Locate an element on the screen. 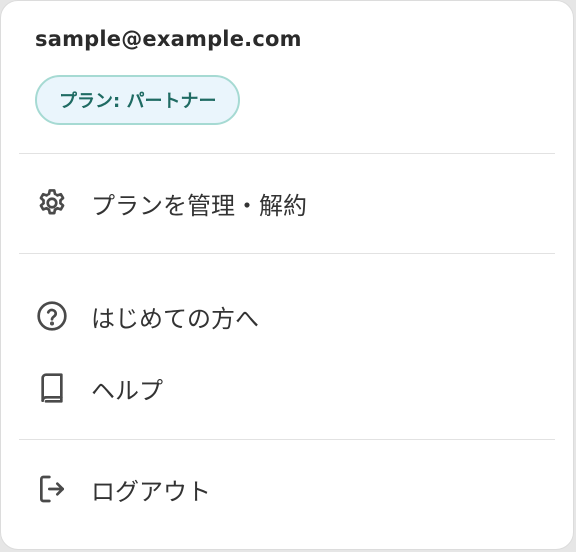 Image resolution: width=576 pixels, height=552 pixels. gear-icon is located at coordinates (52, 203).